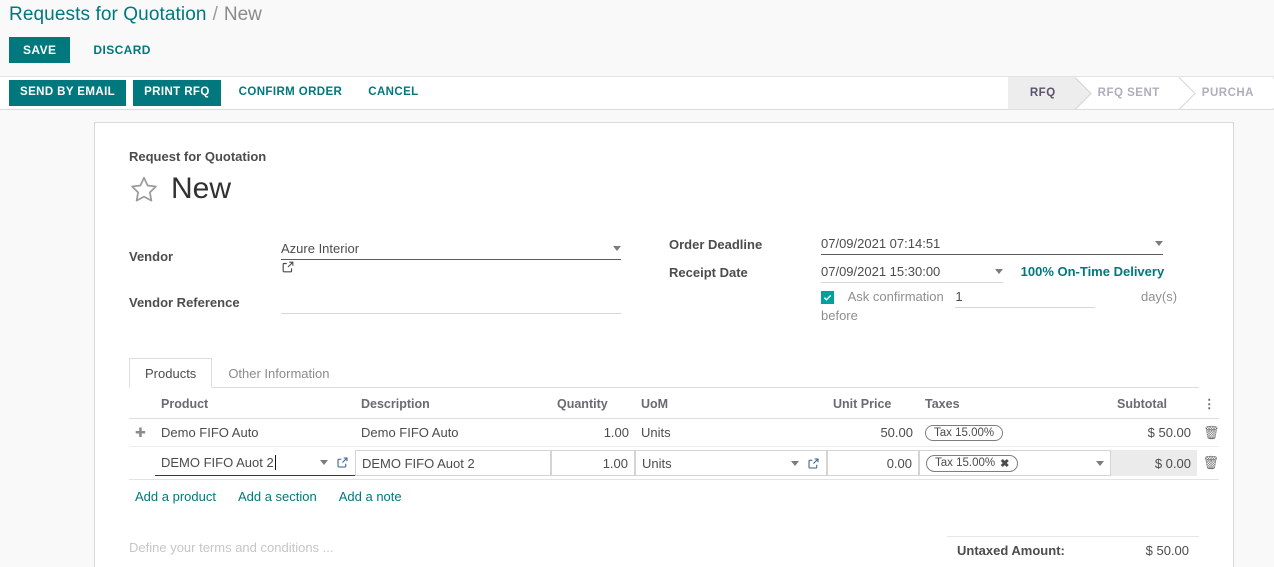  I want to click on order-deadline-input: 07/09/2021 07:14:51, so click(992, 244).